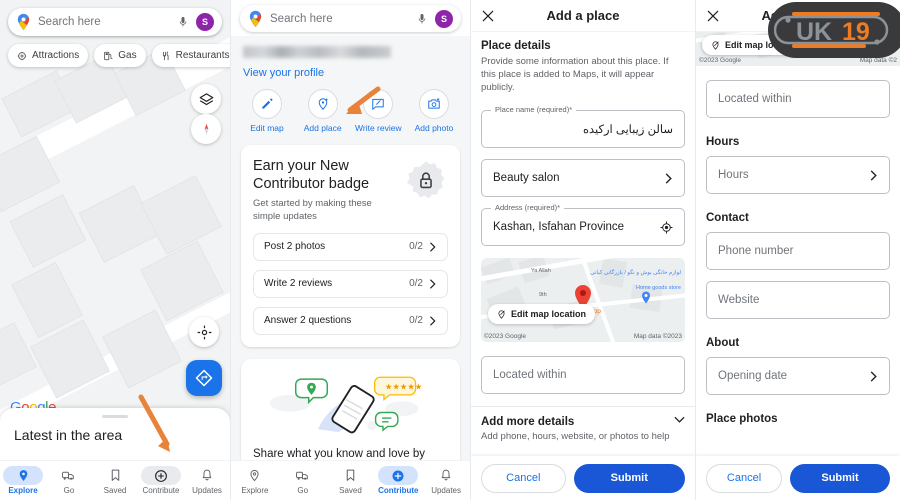 The height and width of the screenshot is (500, 900). Describe the element at coordinates (627, 130) in the screenshot. I see `place-name-value: سالن زیبایی ارکیده` at that location.